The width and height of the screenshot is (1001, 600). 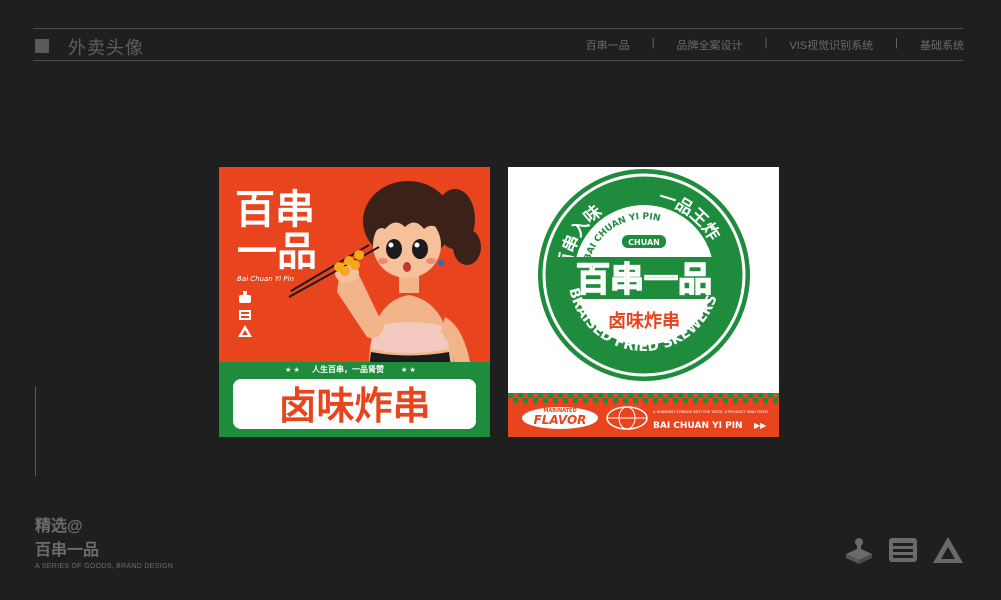 What do you see at coordinates (245, 297) in the screenshot?
I see `game-controller-icon` at bounding box center [245, 297].